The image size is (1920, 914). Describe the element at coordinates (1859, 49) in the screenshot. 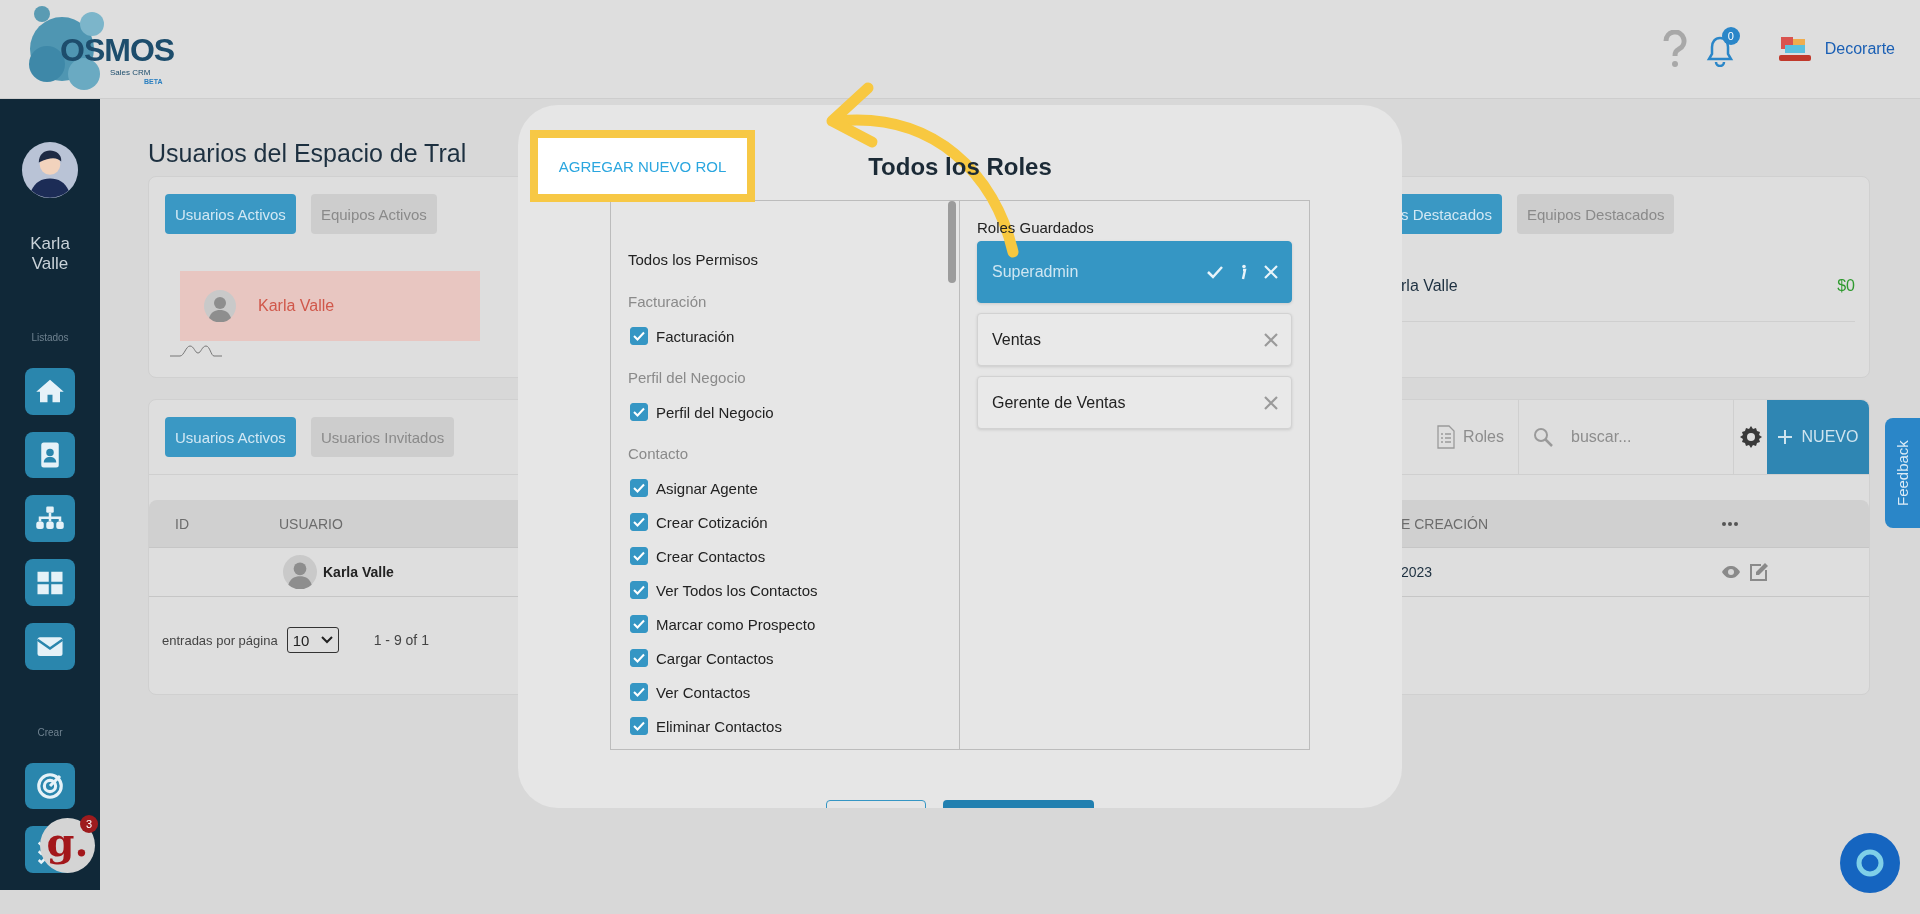

I see `account-name: Decorarte` at that location.